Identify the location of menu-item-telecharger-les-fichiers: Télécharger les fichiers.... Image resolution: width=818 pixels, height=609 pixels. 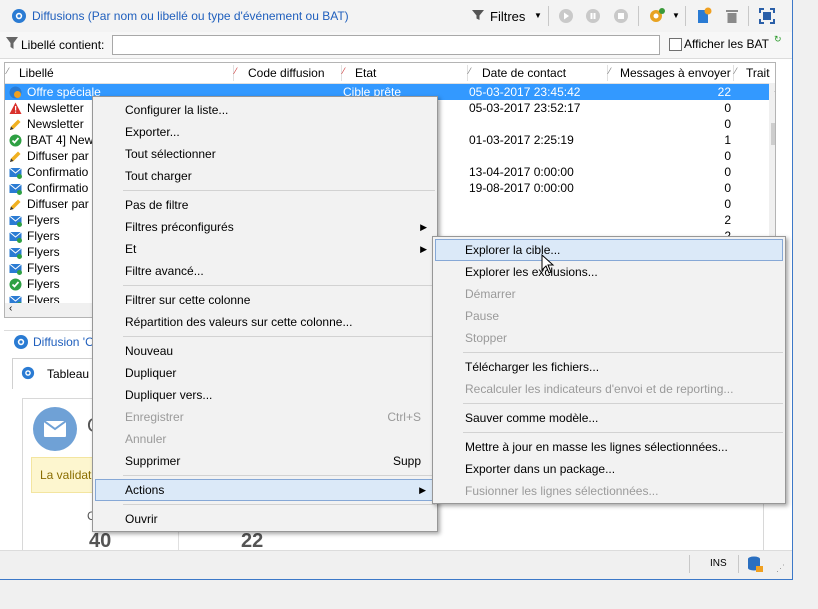
(609, 367).